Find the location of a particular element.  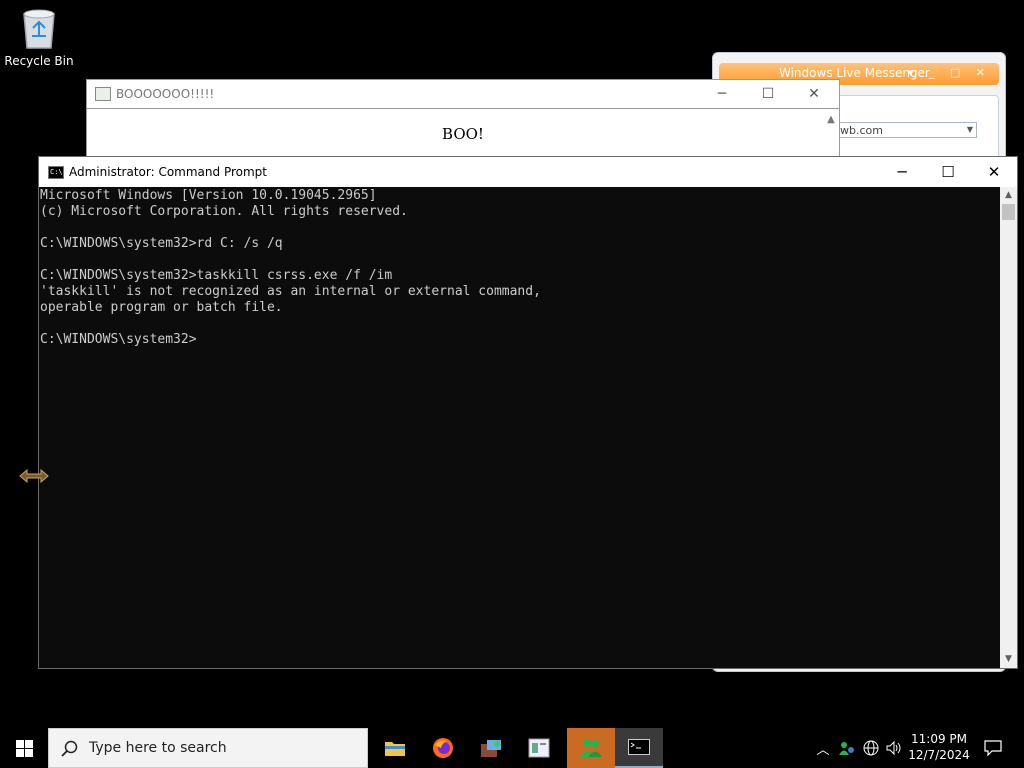

taskbar-firefox is located at coordinates (443, 748).